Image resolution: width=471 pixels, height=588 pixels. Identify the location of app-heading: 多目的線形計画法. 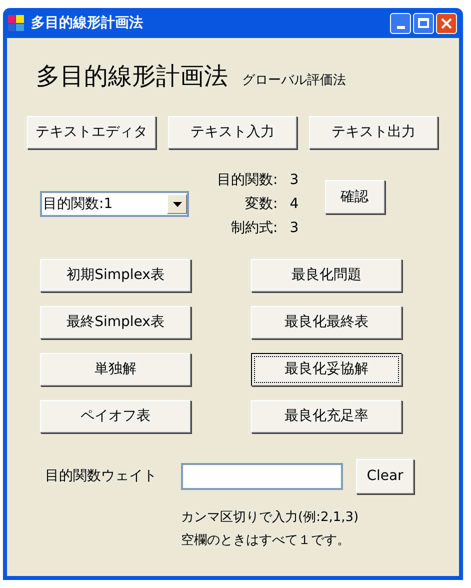
(132, 76).